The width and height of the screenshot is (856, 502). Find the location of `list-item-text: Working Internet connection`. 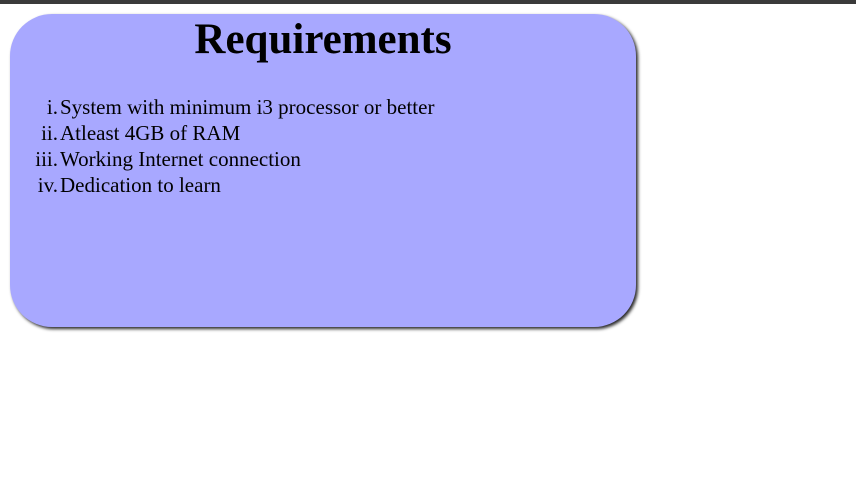

list-item-text: Working Internet connection is located at coordinates (180, 159).